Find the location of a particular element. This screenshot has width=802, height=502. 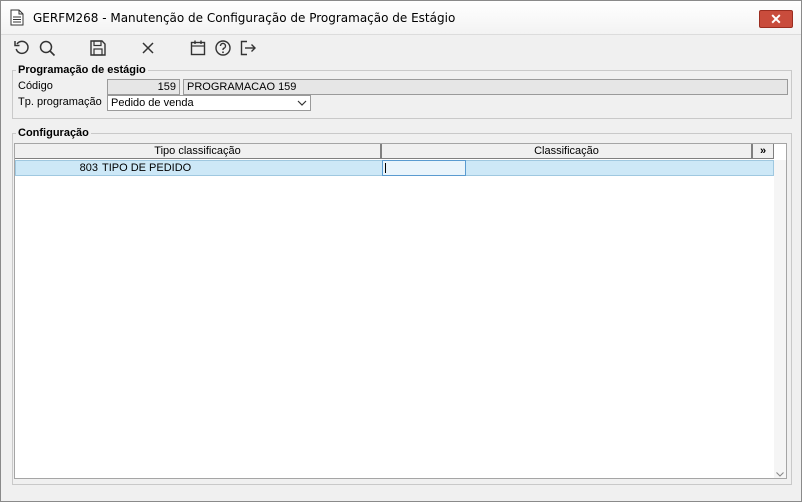

window-close-button: ✕ is located at coordinates (776, 19).